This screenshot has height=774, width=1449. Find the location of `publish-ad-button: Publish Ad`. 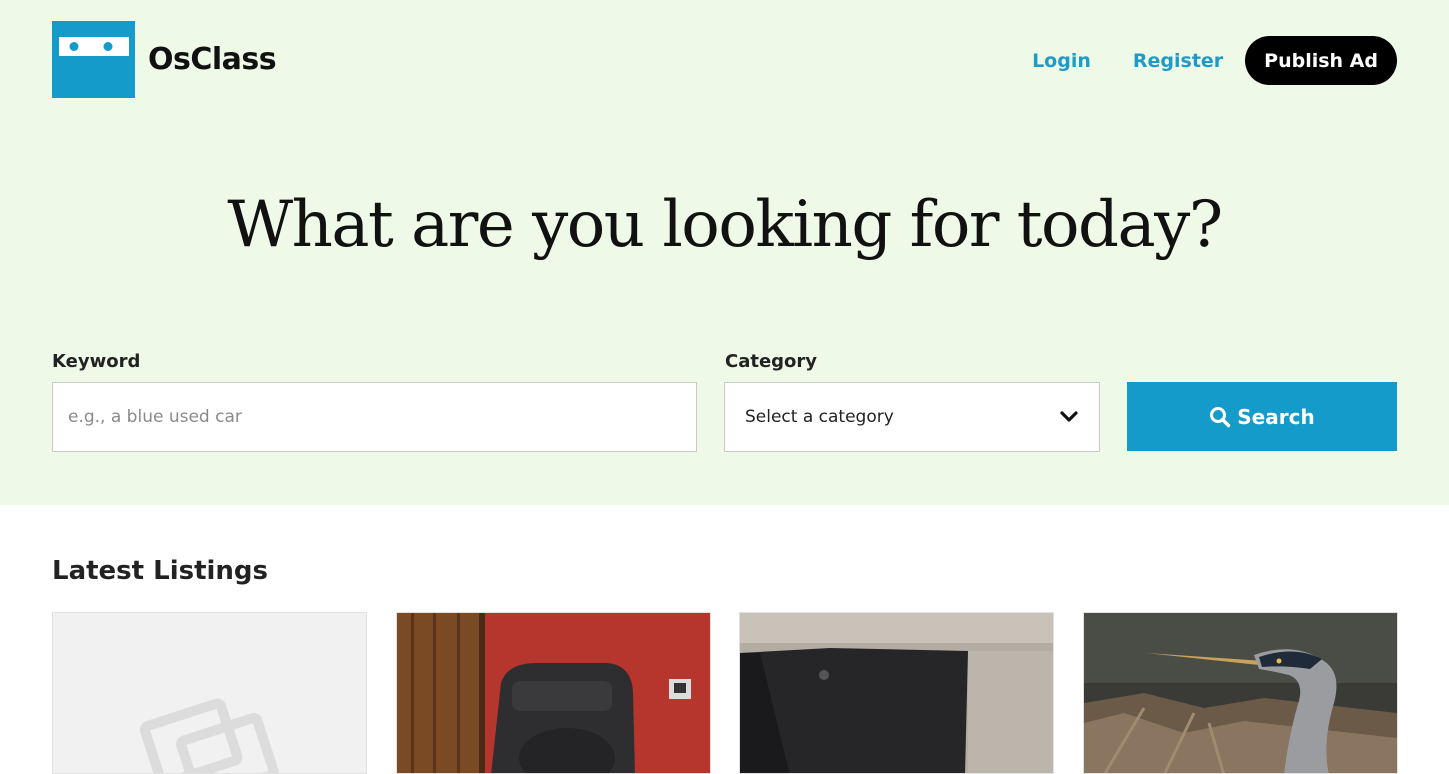

publish-ad-button: Publish Ad is located at coordinates (1321, 60).